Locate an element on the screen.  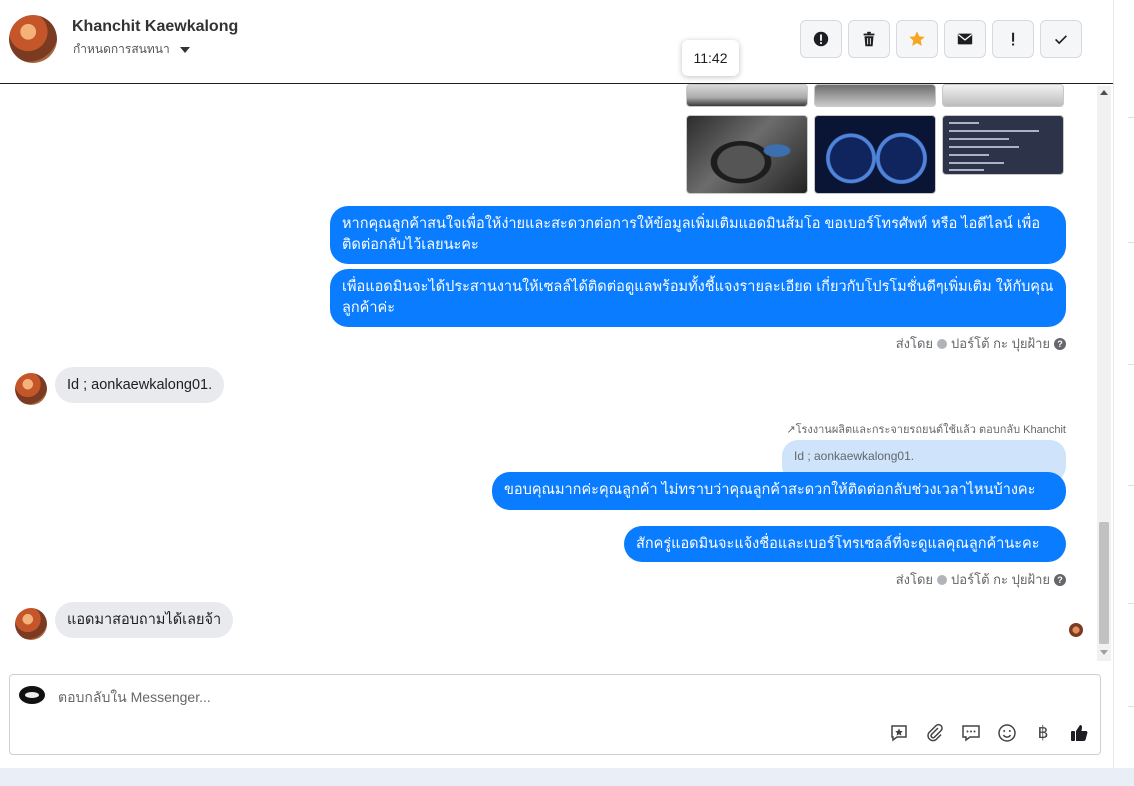
chat-bubbles-icon is located at coordinates (971, 733).